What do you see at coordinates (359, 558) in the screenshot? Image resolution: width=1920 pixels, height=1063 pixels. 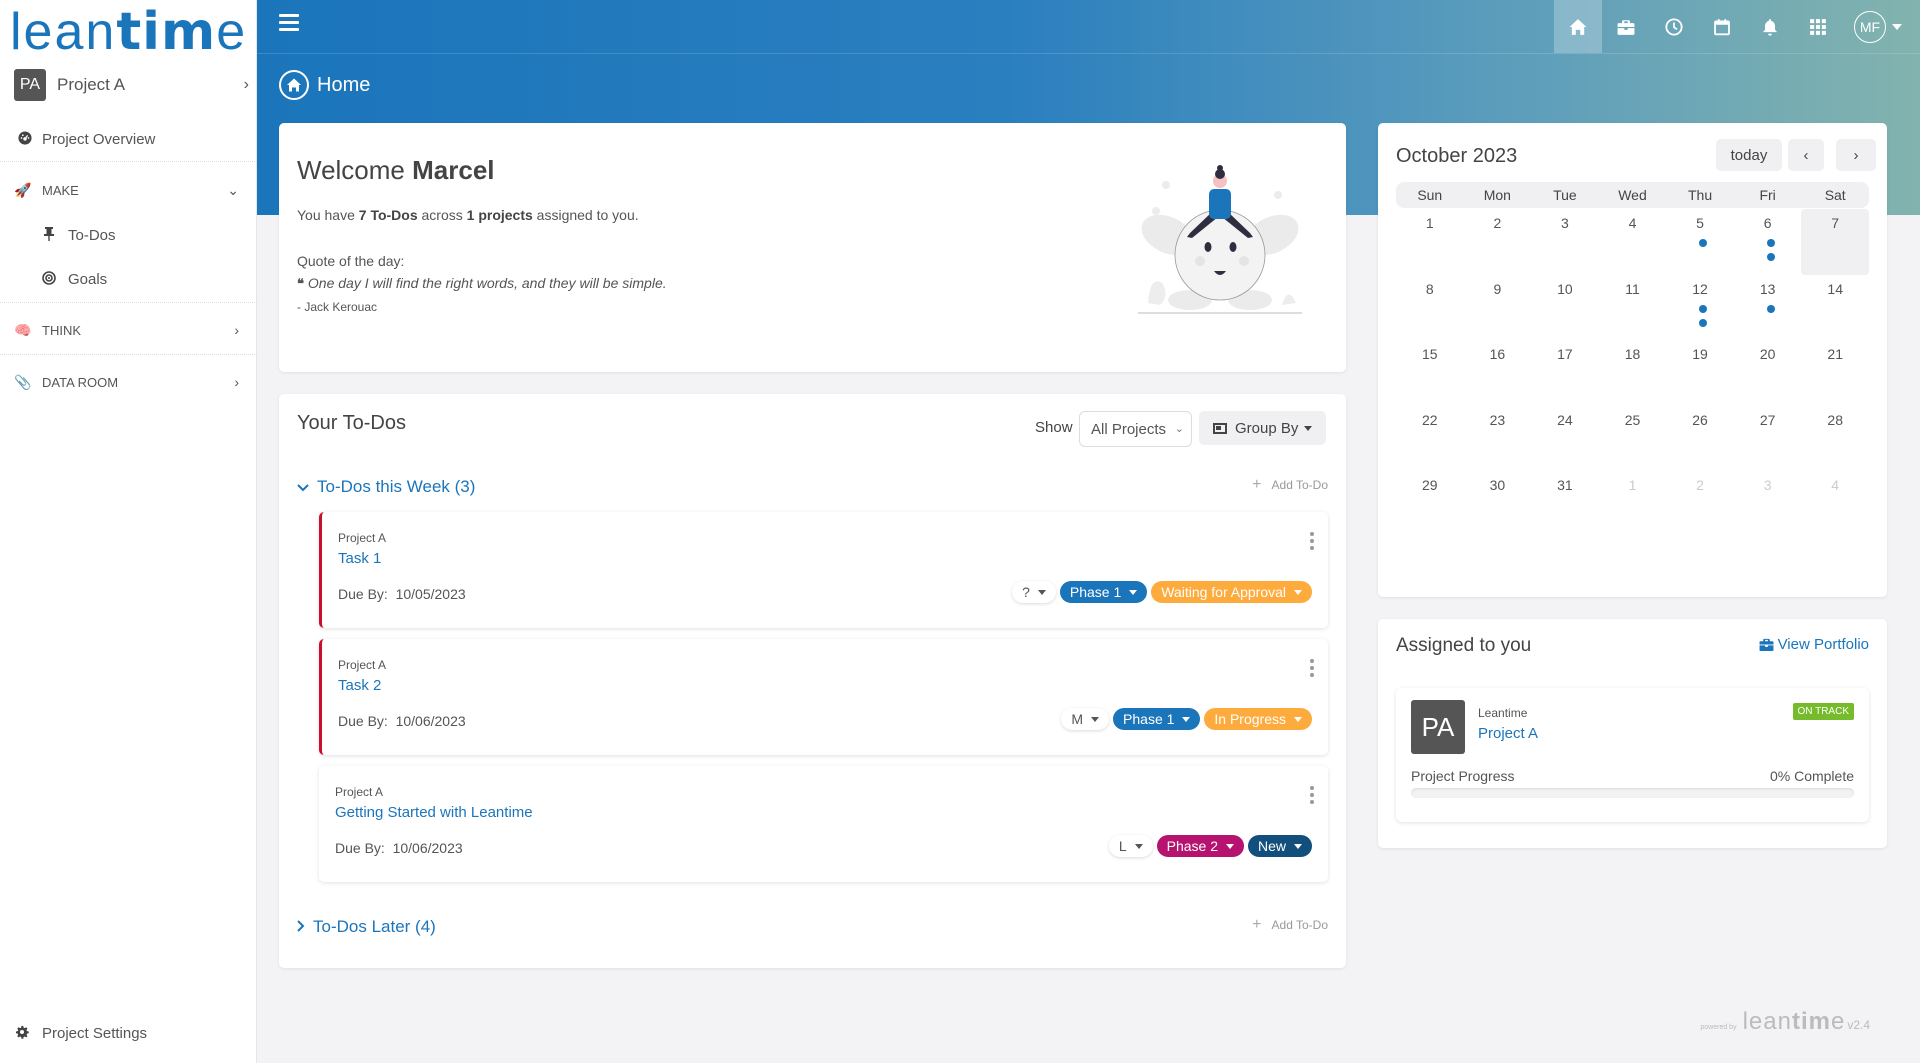 I see `todo-title-link: Task 1` at bounding box center [359, 558].